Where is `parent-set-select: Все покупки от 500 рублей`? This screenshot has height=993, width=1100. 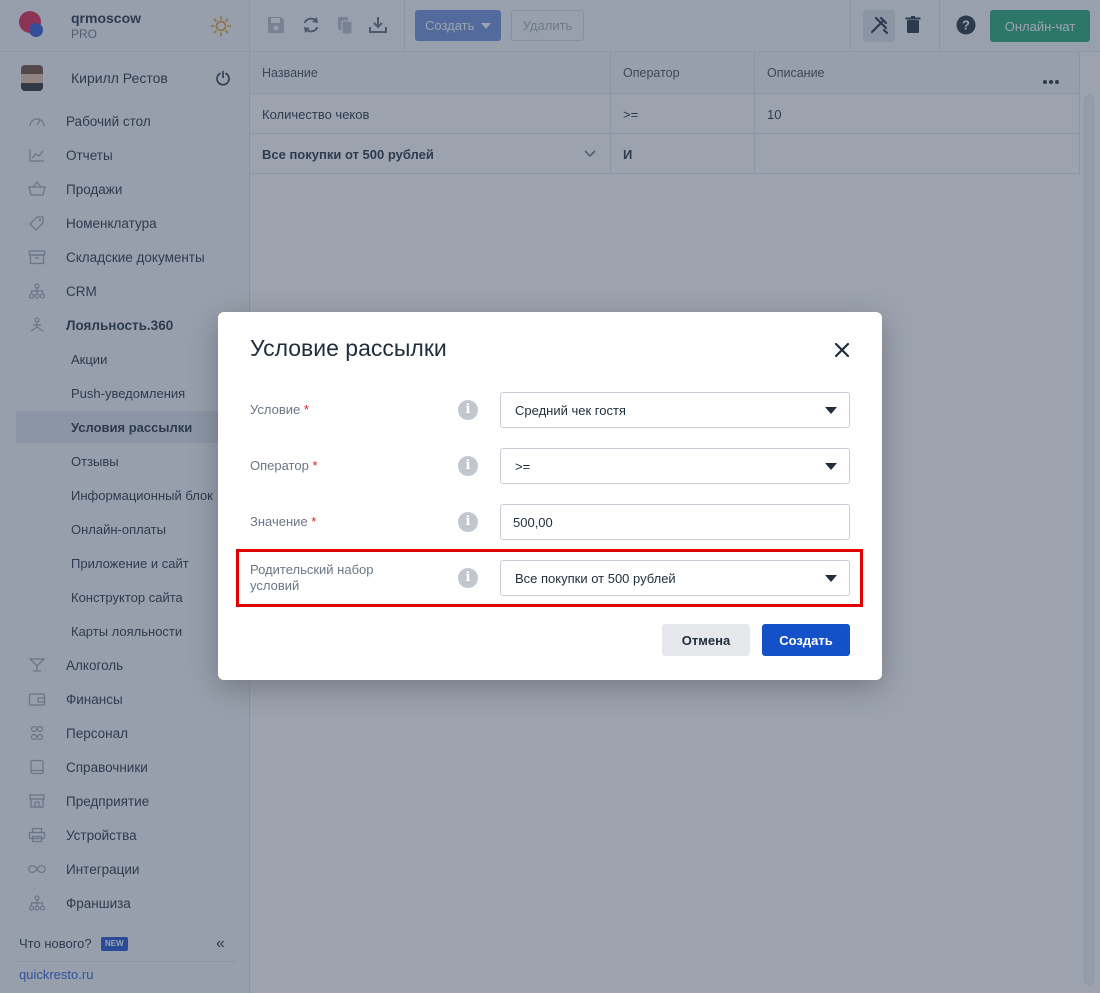 parent-set-select: Все покупки от 500 рублей is located at coordinates (675, 578).